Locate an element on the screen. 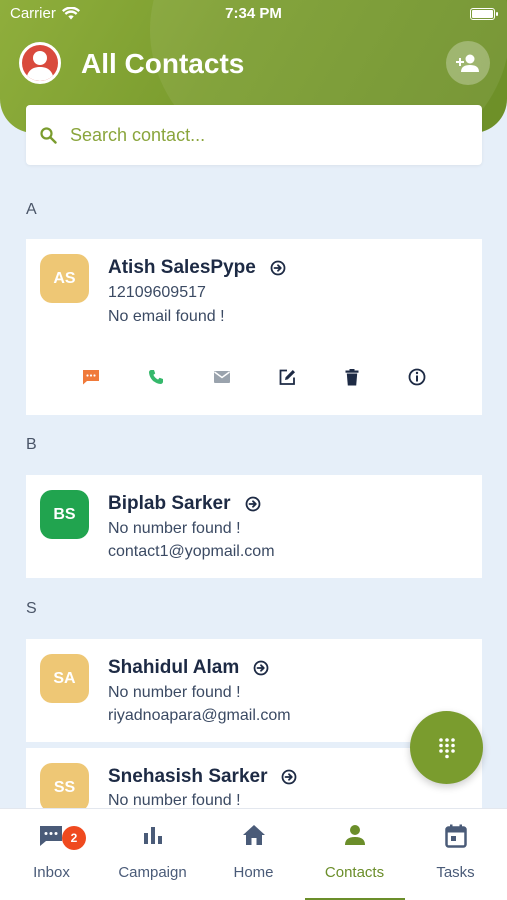  section-letter-a: A is located at coordinates (31, 209).